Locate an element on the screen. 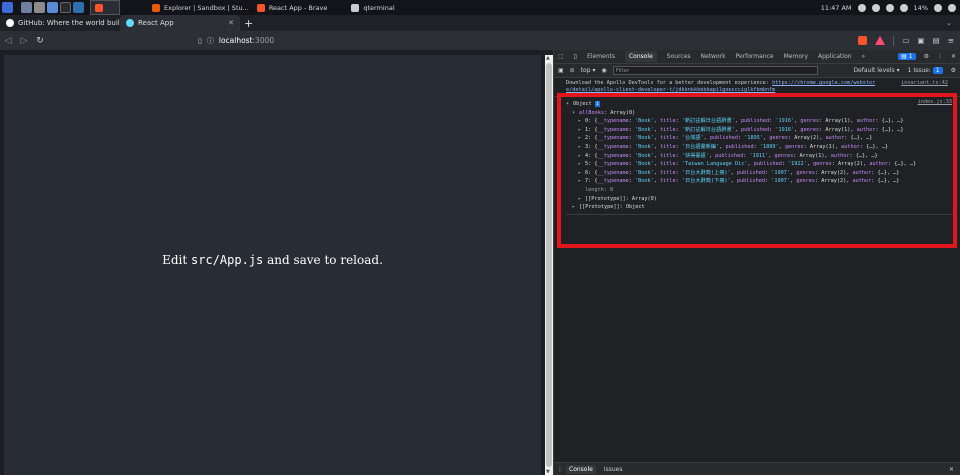 This screenshot has height=475, width=960. tab-elements: Elements is located at coordinates (601, 56).